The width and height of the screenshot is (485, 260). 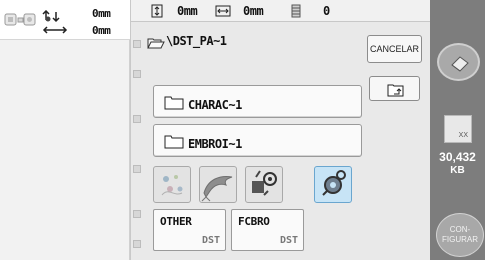 I want to click on open-folder-icon, so click(x=156, y=43).